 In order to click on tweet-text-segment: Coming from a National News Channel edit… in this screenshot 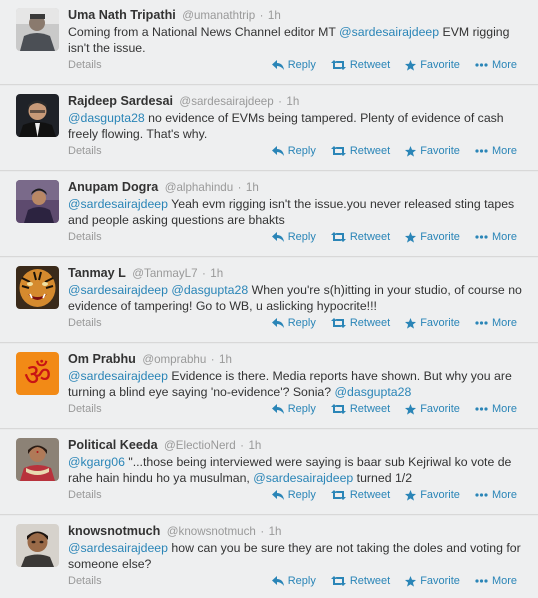, I will do `click(204, 32)`.